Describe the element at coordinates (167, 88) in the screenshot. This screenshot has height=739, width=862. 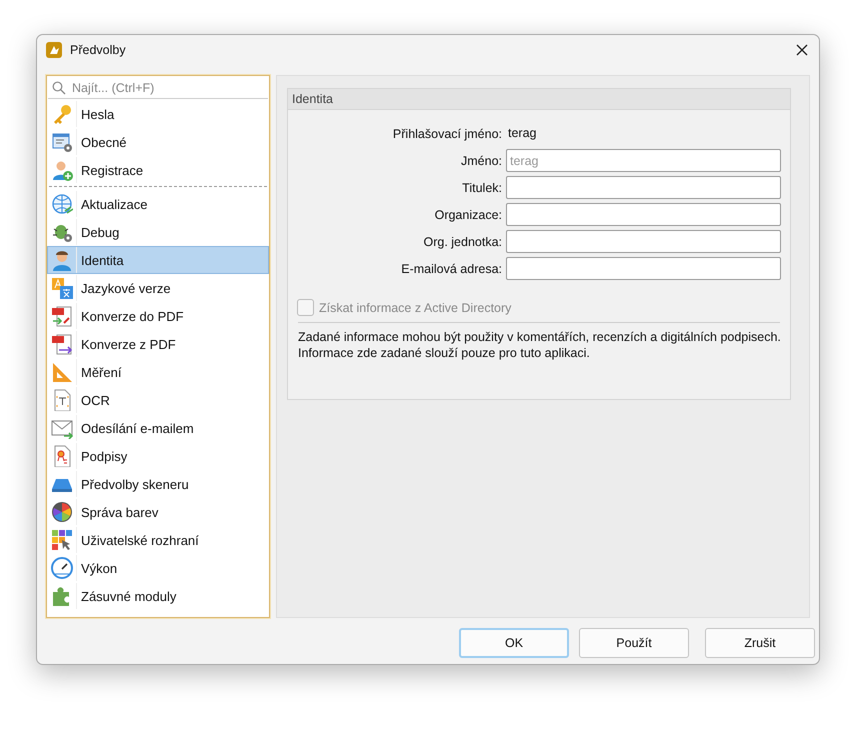
I see `search-field: Najít... (Ctrl+F)` at that location.